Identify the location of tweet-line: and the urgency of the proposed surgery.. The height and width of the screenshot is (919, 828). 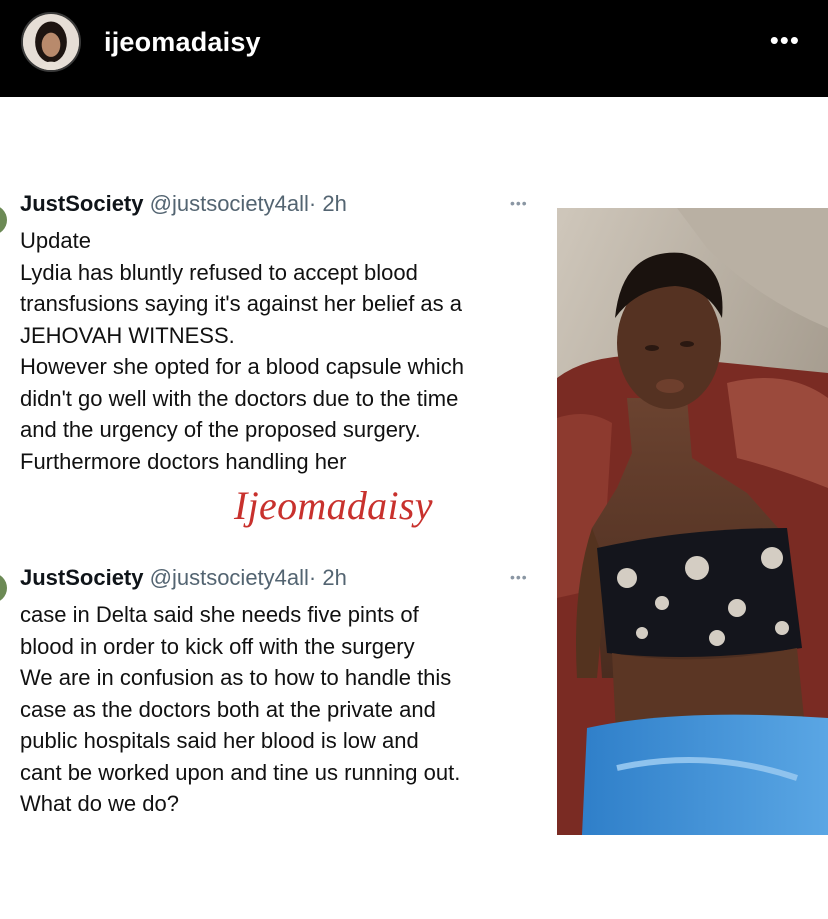
(220, 429).